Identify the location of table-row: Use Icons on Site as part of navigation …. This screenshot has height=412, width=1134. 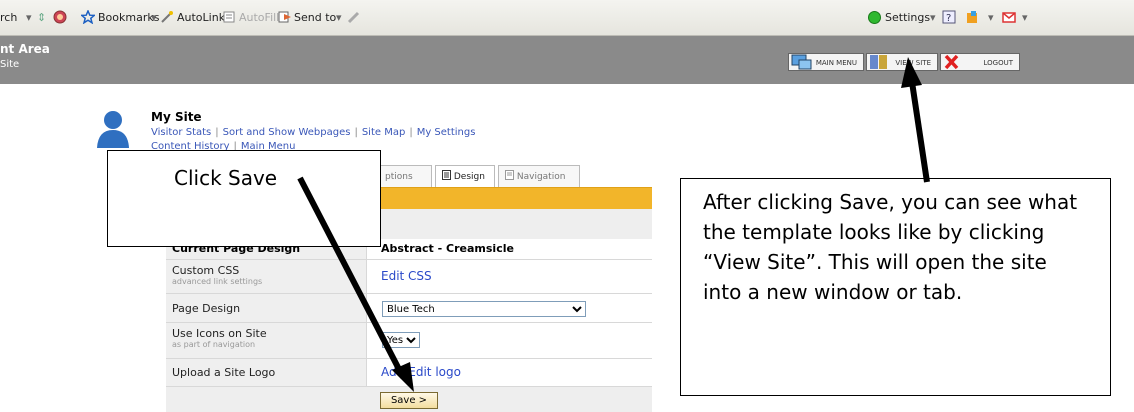
(409, 341).